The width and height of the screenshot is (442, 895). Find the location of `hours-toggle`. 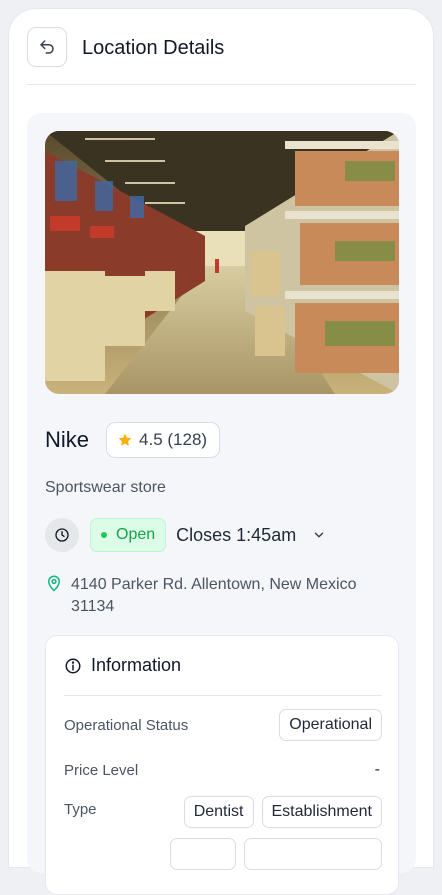

hours-toggle is located at coordinates (319, 535).